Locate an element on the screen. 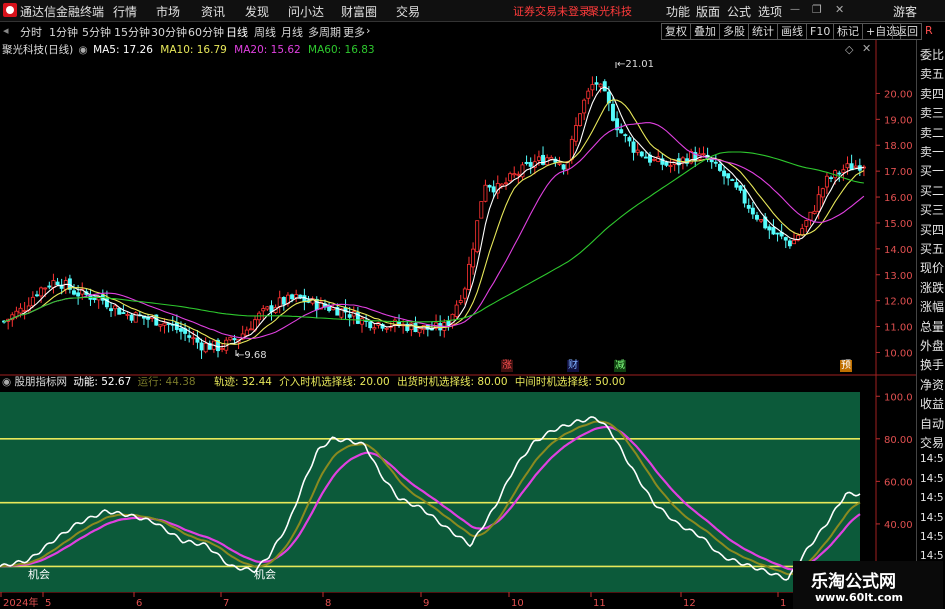 This screenshot has height=609, width=945. period-monthly: 月线 is located at coordinates (292, 32).